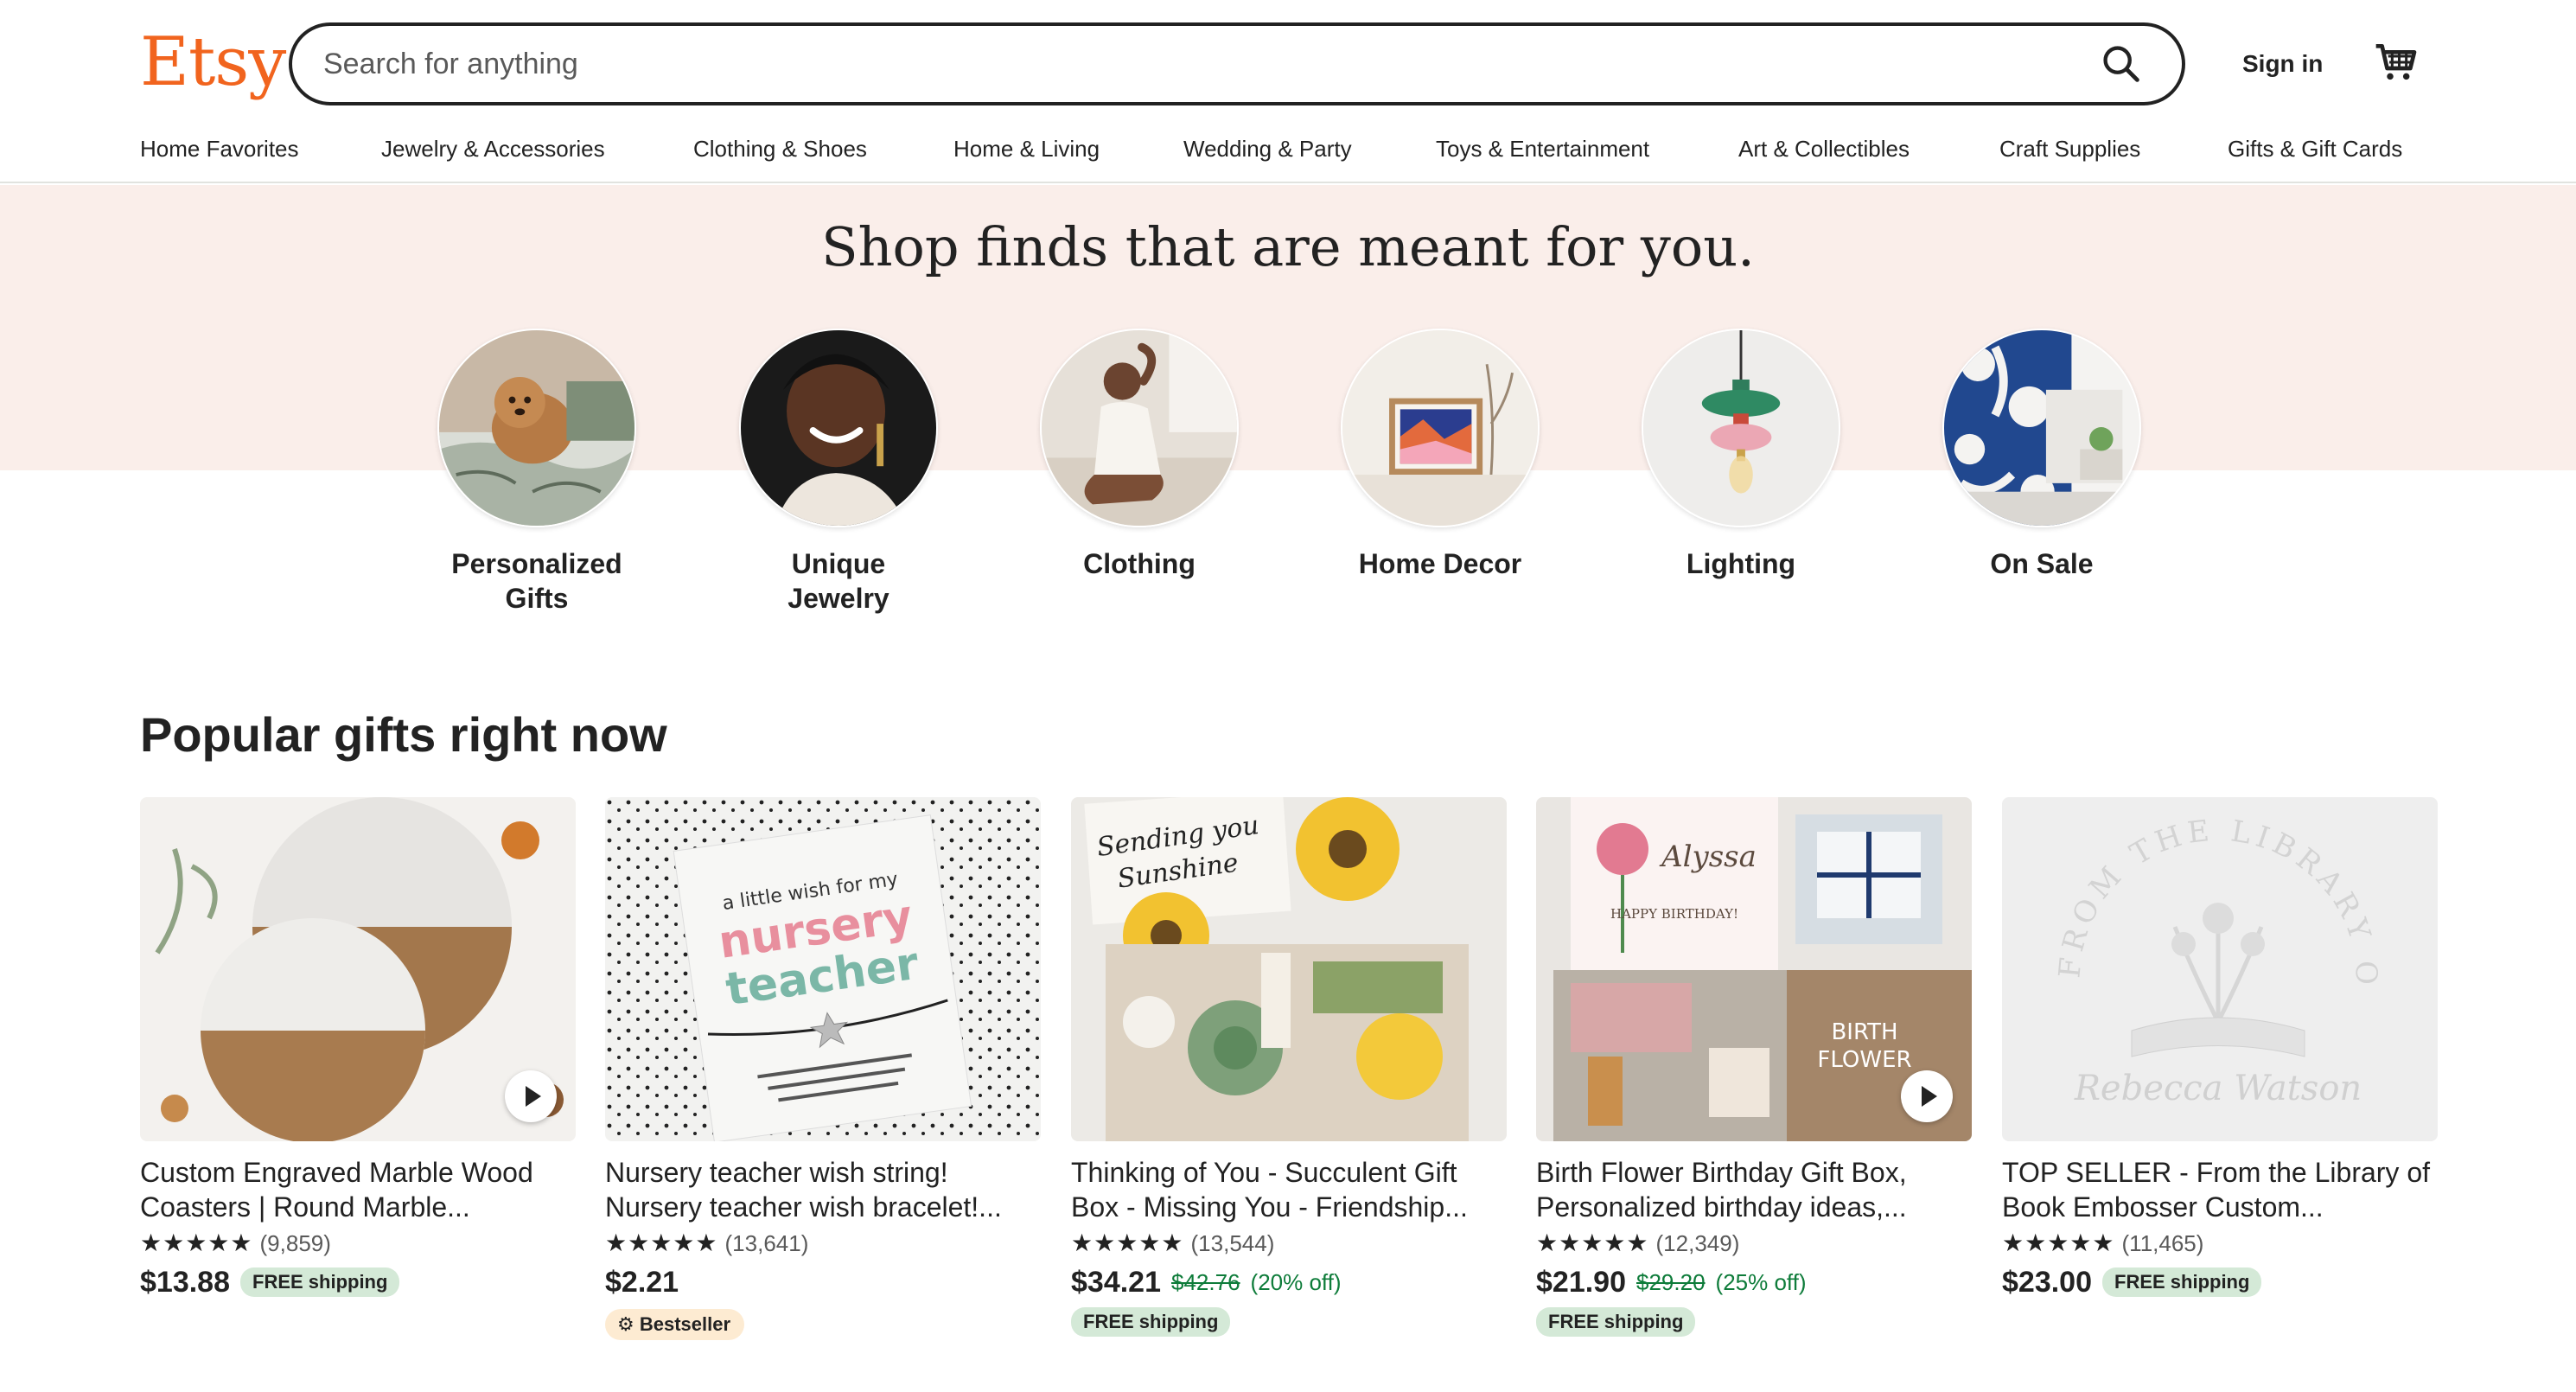  What do you see at coordinates (2069, 149) in the screenshot?
I see `nav-craft-supplies: Craft Supplies` at bounding box center [2069, 149].